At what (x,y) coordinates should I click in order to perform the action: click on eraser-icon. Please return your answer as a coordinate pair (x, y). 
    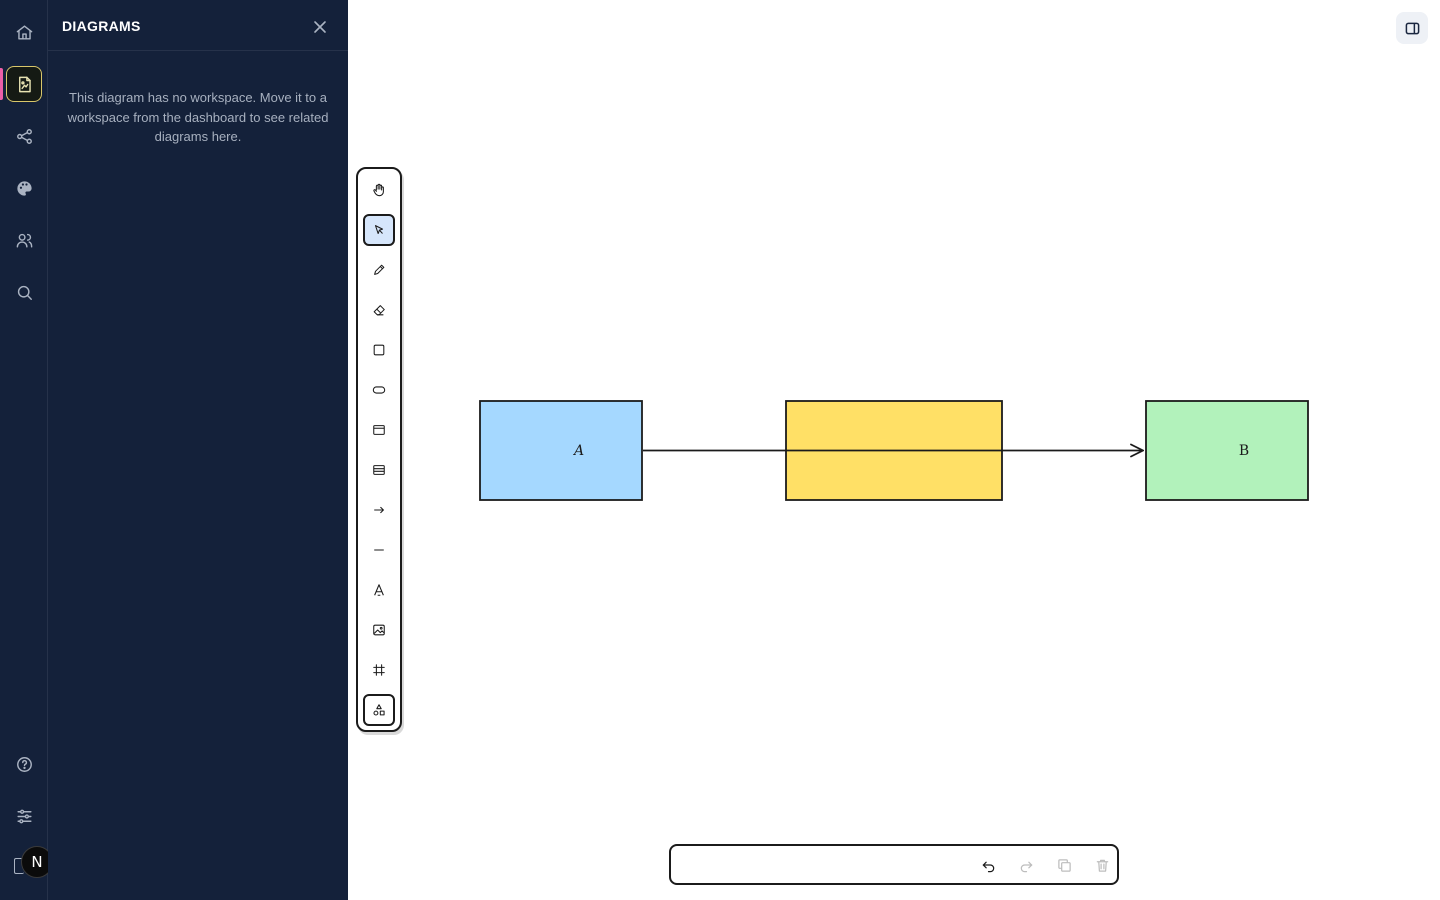
    Looking at the image, I should click on (379, 310).